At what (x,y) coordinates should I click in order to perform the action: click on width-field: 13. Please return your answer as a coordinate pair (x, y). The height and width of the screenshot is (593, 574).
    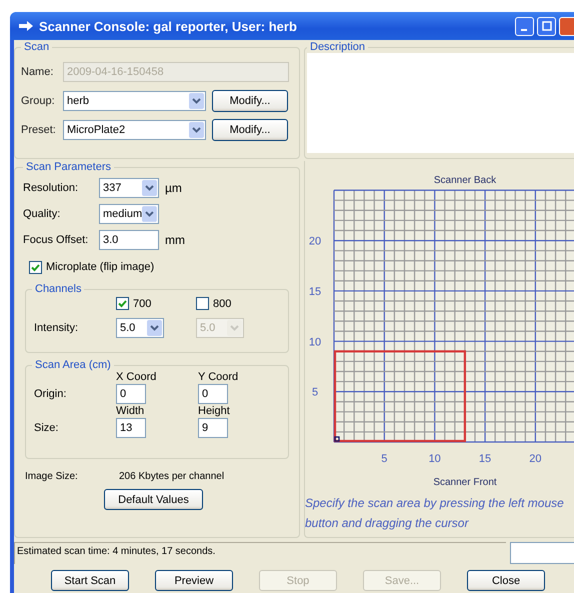
    Looking at the image, I should click on (131, 428).